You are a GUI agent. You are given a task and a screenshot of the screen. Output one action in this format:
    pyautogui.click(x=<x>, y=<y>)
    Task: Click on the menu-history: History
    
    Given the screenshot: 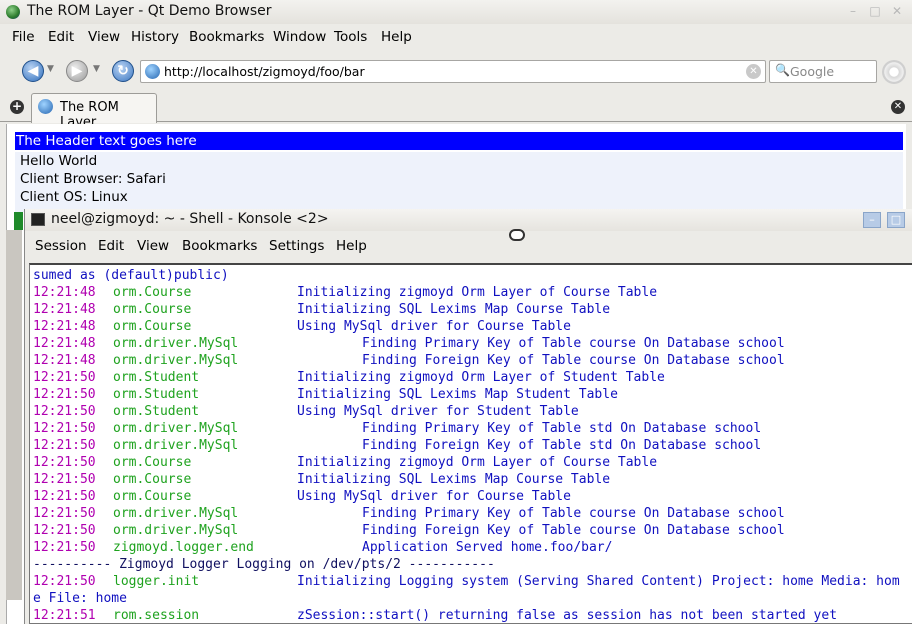 What is the action you would take?
    pyautogui.click(x=155, y=37)
    